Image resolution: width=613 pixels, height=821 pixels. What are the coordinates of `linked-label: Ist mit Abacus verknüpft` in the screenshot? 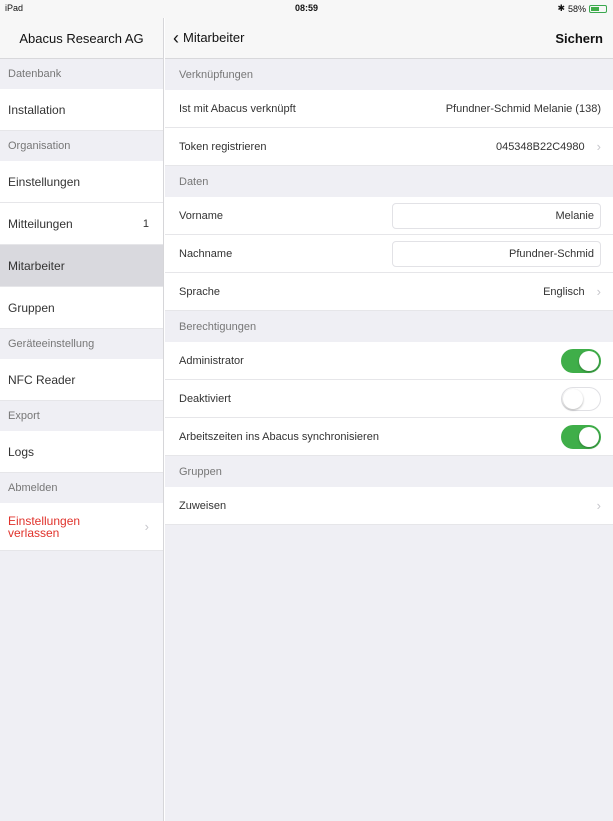 It's located at (237, 108).